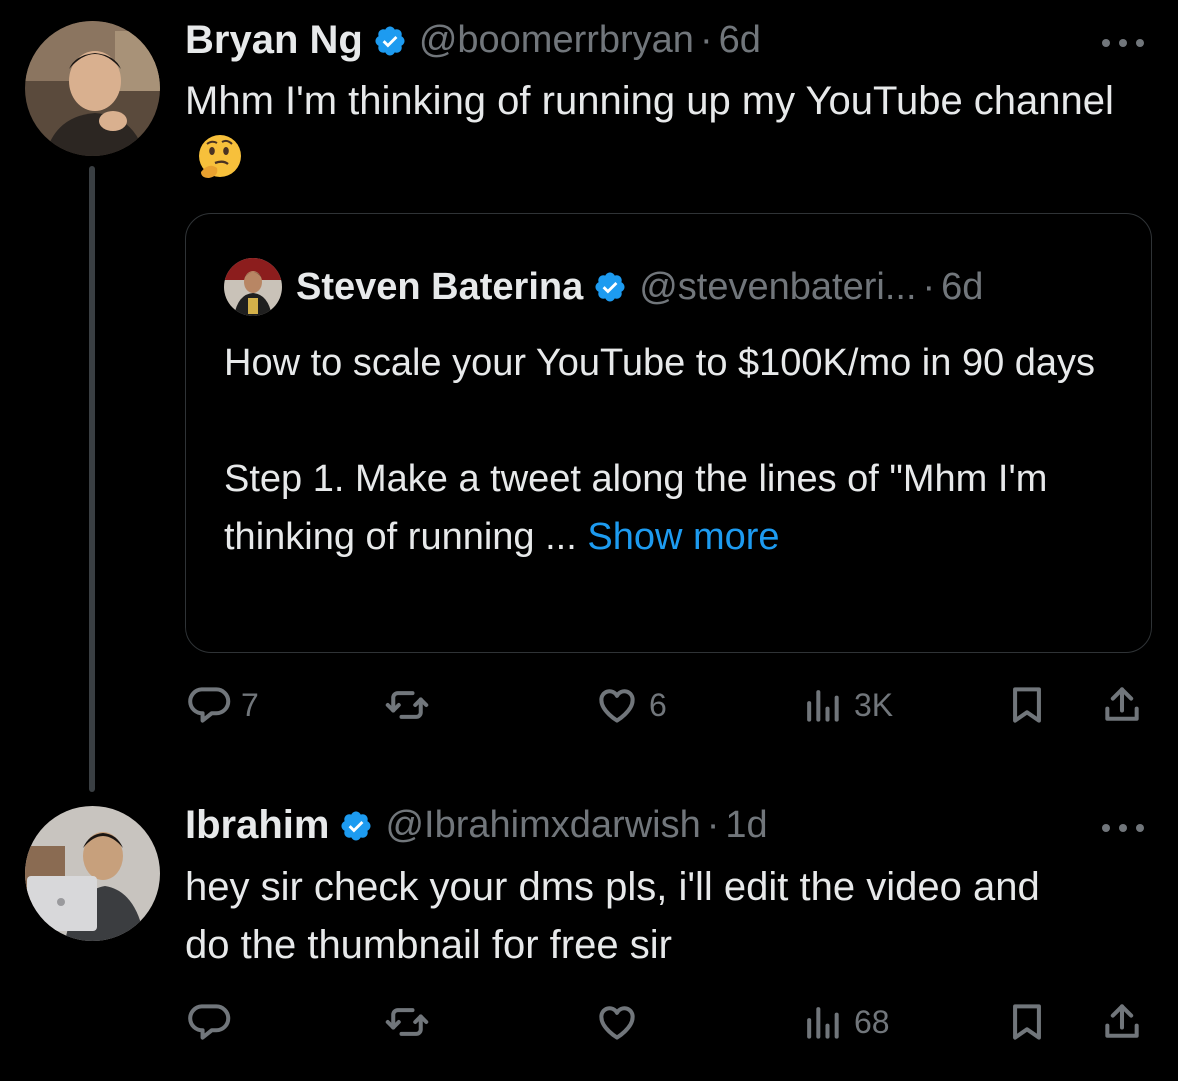 Image resolution: width=1178 pixels, height=1081 pixels. Describe the element at coordinates (556, 40) in the screenshot. I see `author-handle: @boomerrbryan` at that location.